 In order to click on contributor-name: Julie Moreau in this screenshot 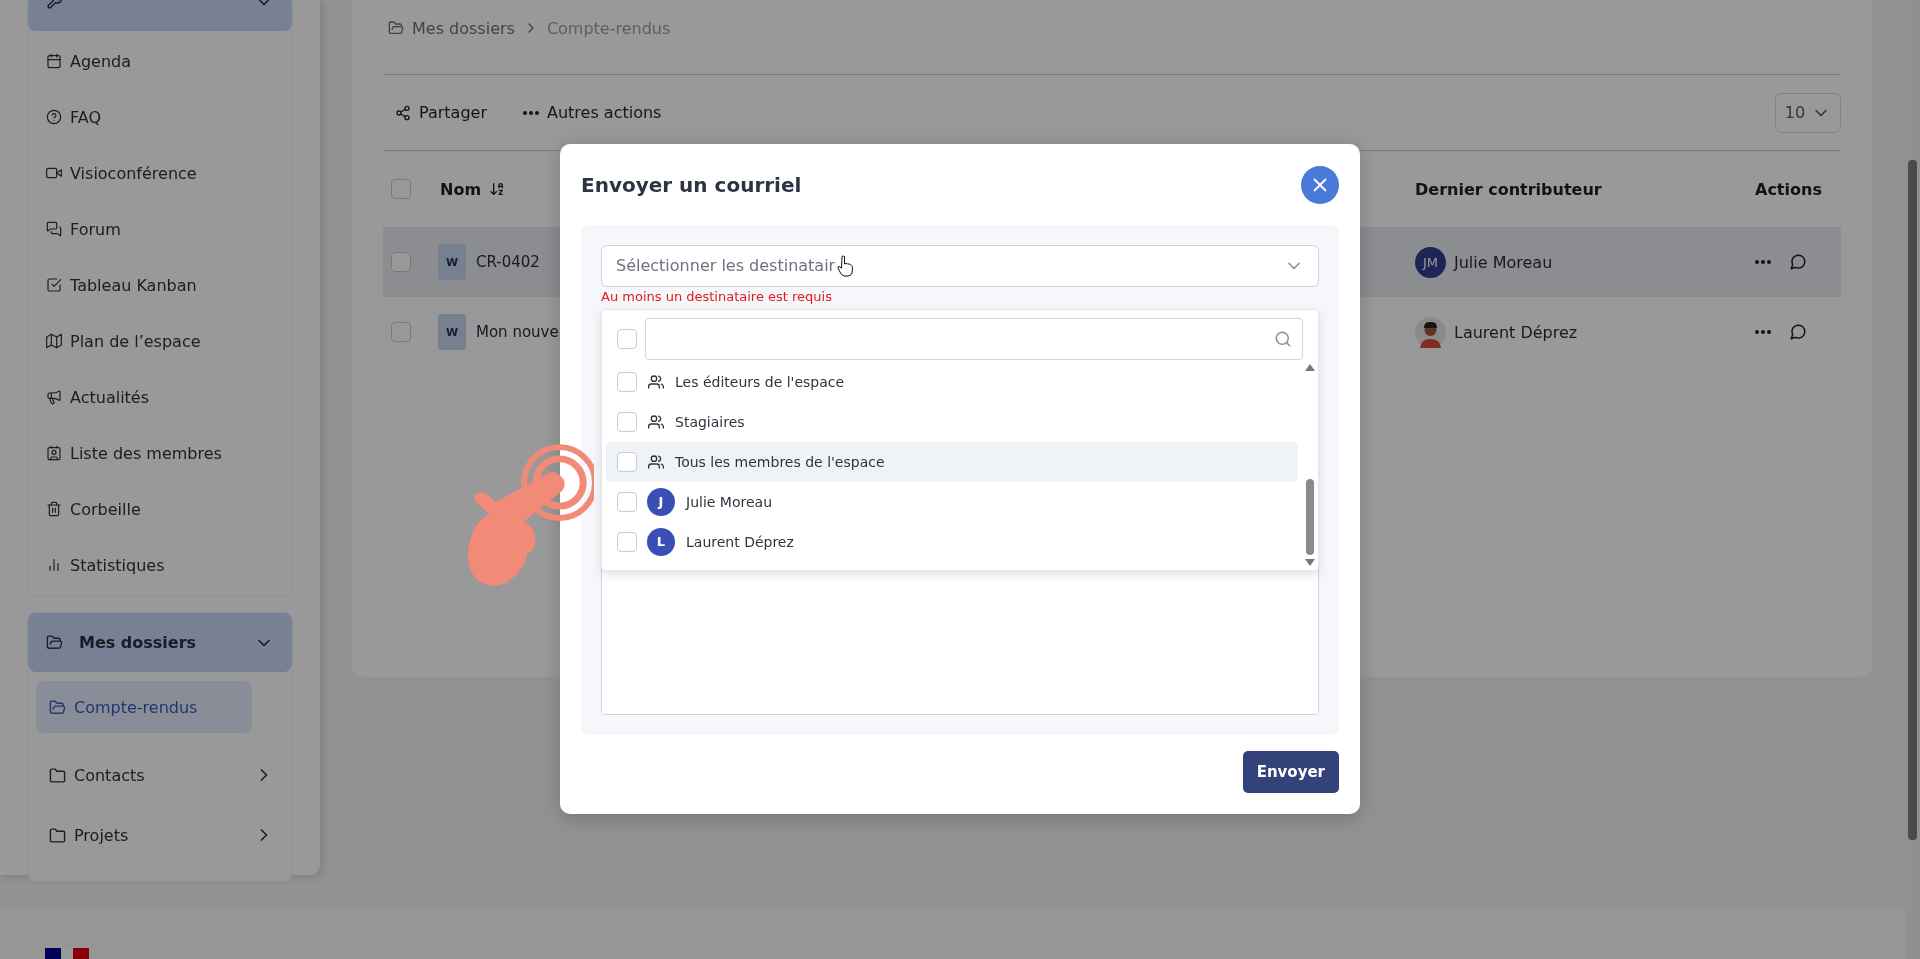, I will do `click(1503, 262)`.